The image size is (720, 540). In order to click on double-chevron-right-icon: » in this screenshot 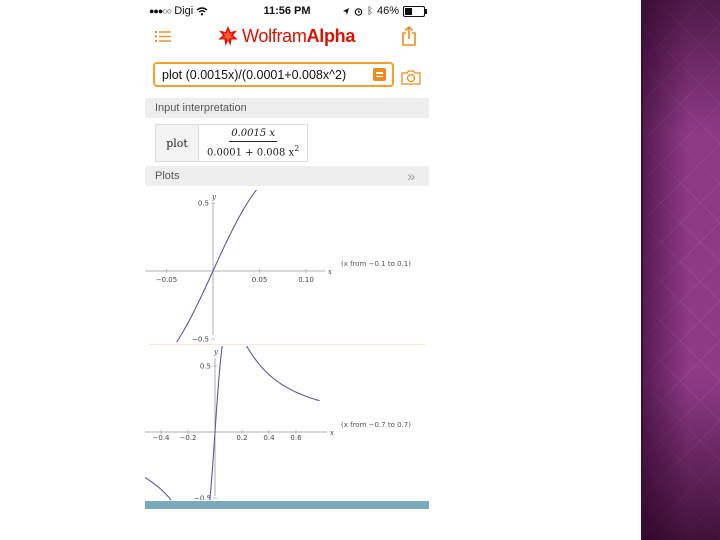, I will do `click(411, 176)`.